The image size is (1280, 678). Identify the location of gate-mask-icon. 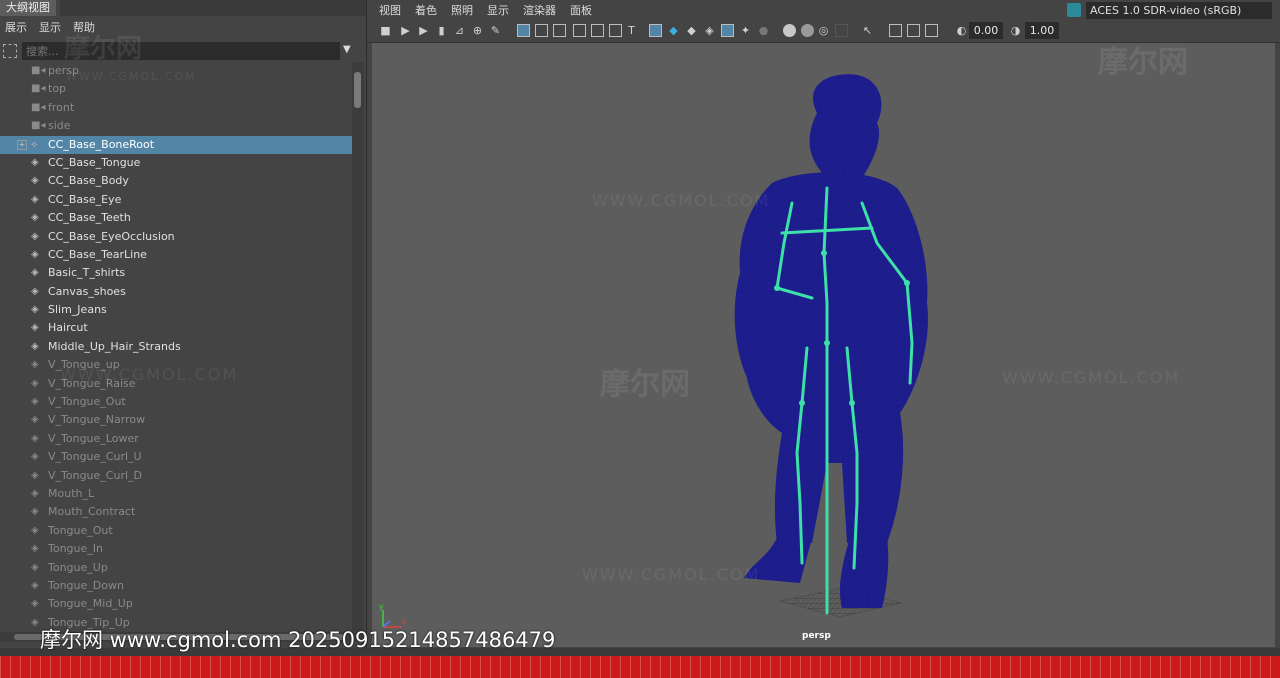
(579, 30).